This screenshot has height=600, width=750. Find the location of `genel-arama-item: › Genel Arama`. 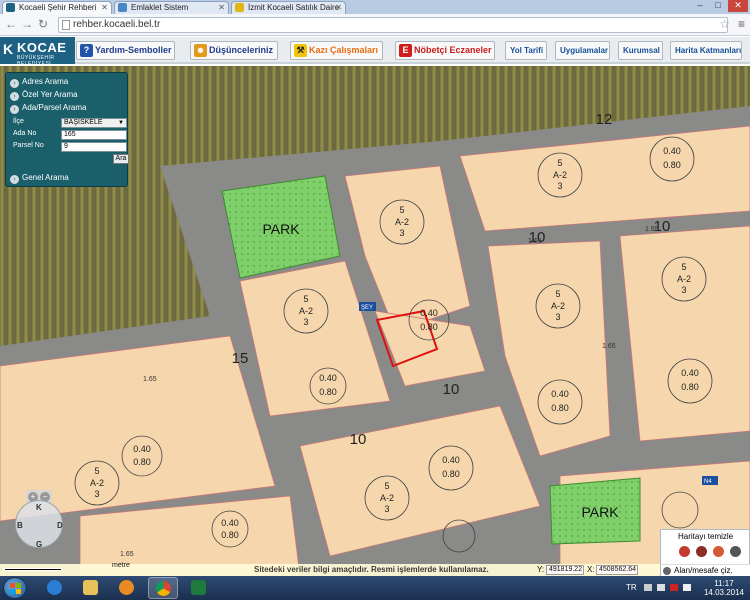

genel-arama-item: › Genel Arama is located at coordinates (39, 178).